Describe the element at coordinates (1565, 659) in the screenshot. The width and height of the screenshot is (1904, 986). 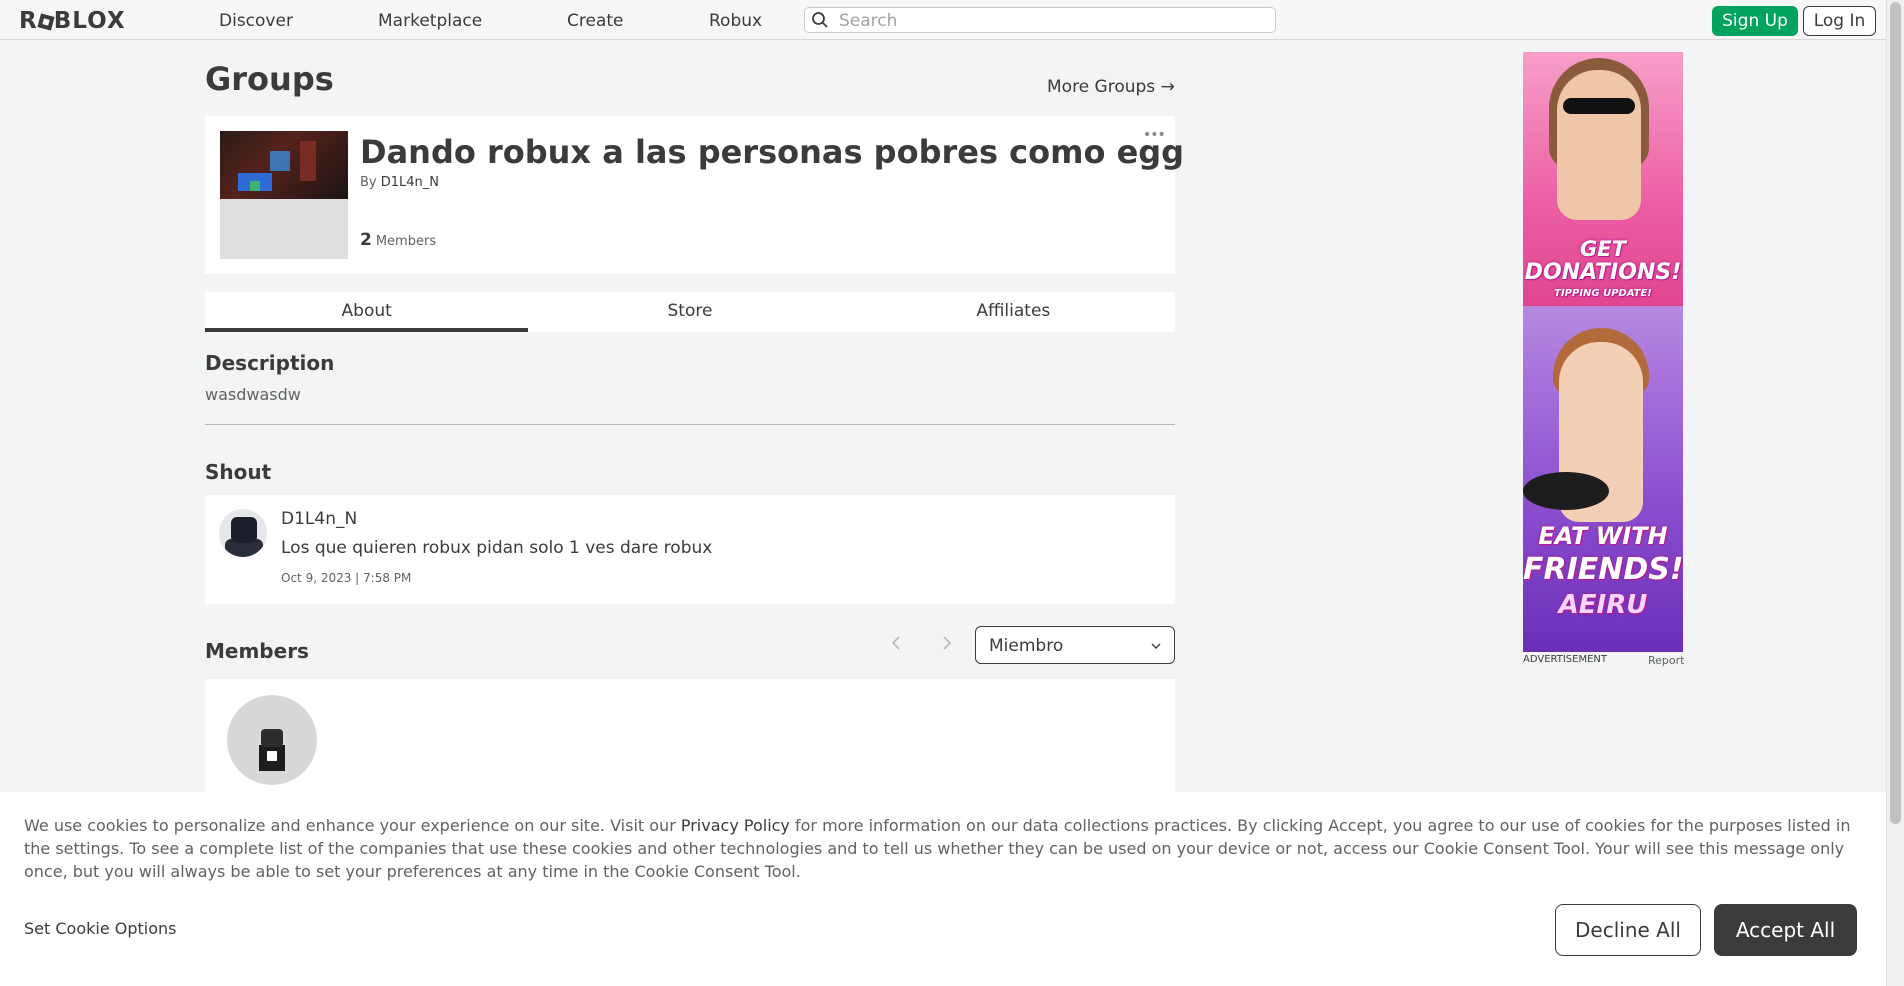
I see `advertisement-label: ADVERTISEMENT` at that location.